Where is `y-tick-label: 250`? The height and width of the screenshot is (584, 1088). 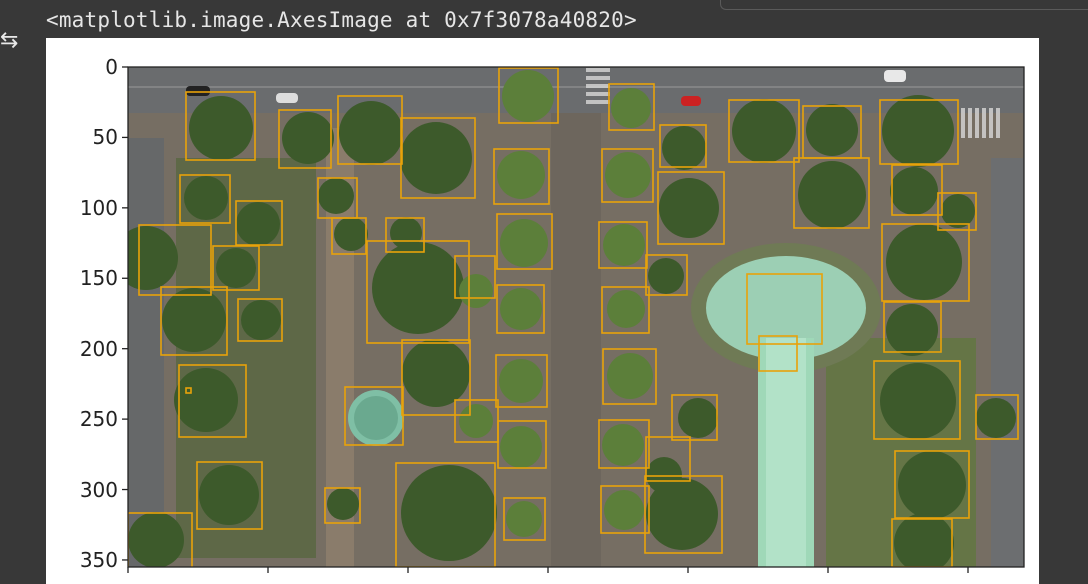
y-tick-label: 250 is located at coordinates (98, 419).